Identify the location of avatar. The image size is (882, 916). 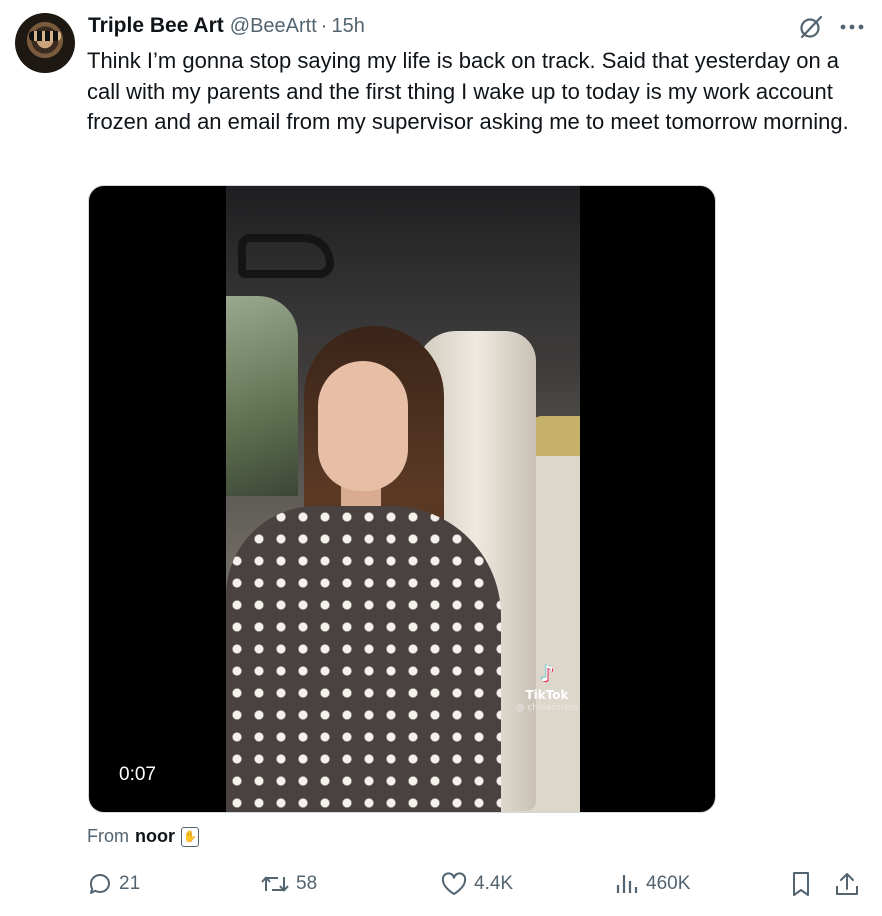
(45, 43).